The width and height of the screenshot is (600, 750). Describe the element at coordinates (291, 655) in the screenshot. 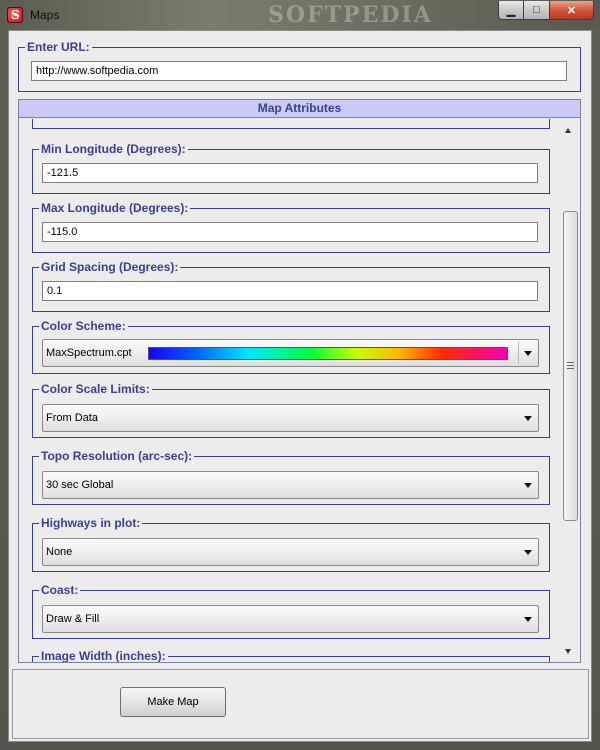

I see `image-width-group: Image Width (inches):` at that location.